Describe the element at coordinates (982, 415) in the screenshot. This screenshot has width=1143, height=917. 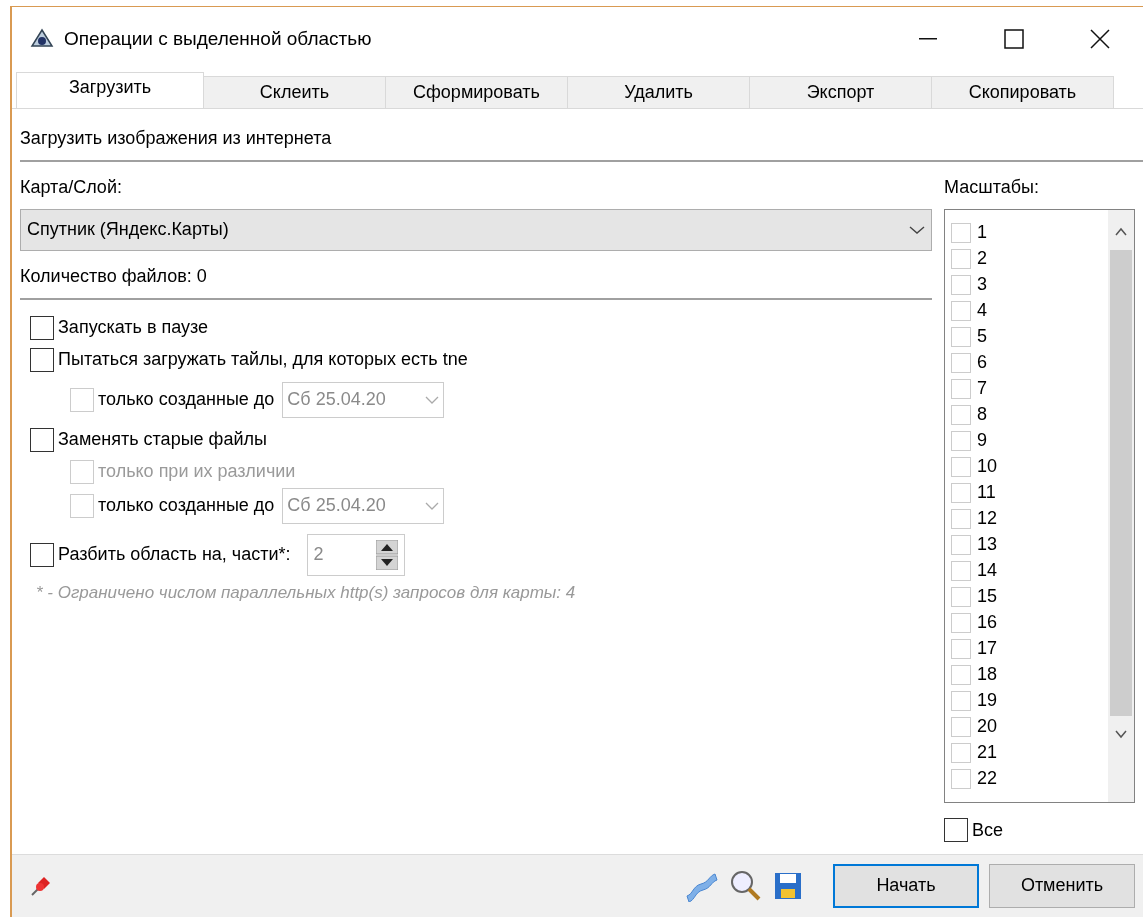
I see `scale-label: 8` at that location.